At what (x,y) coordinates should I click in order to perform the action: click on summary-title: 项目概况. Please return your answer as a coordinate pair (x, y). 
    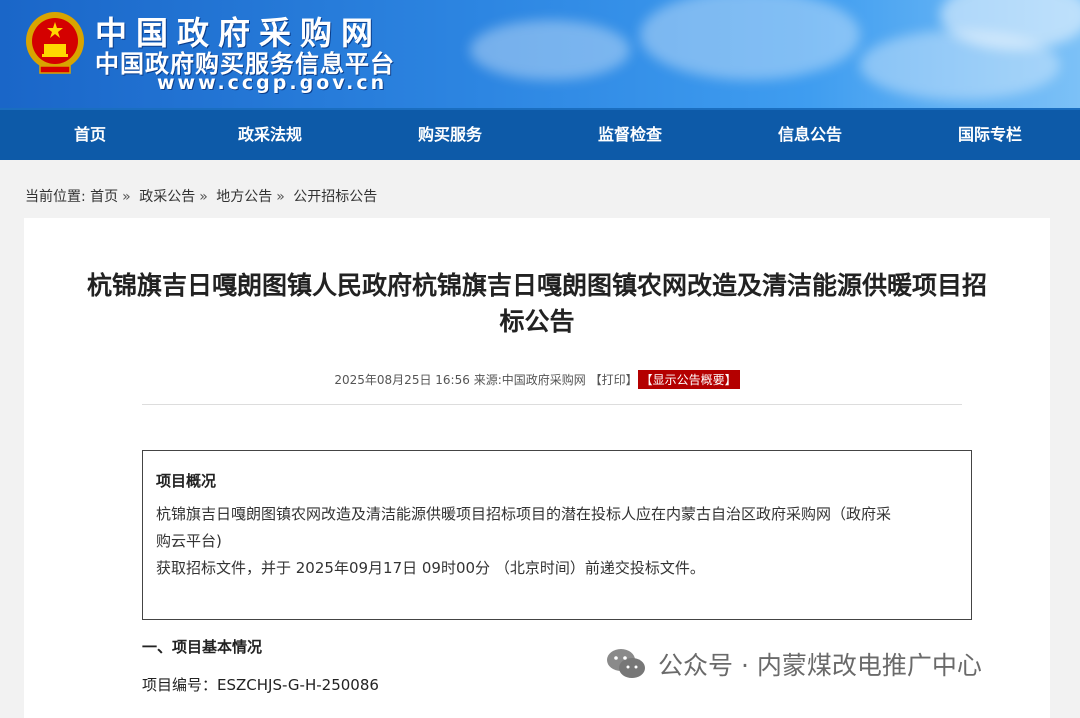
    Looking at the image, I should click on (186, 481).